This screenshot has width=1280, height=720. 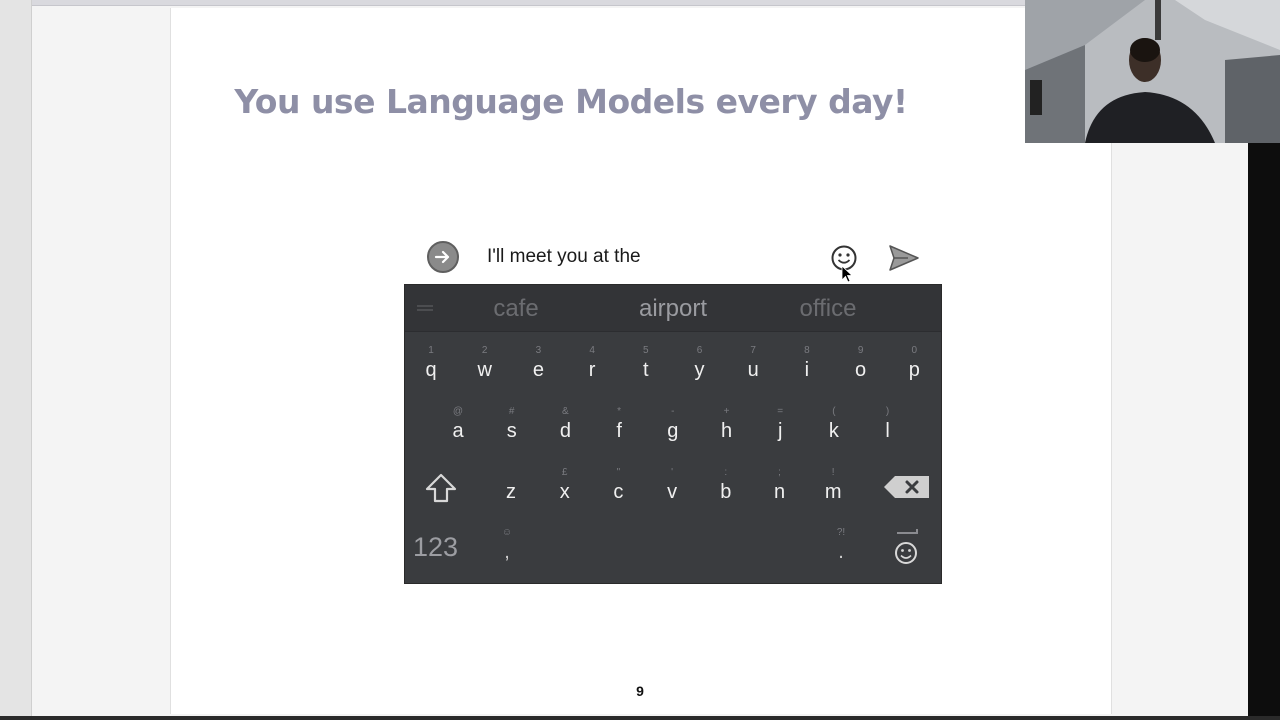 I want to click on key-i-label: i, so click(x=807, y=370).